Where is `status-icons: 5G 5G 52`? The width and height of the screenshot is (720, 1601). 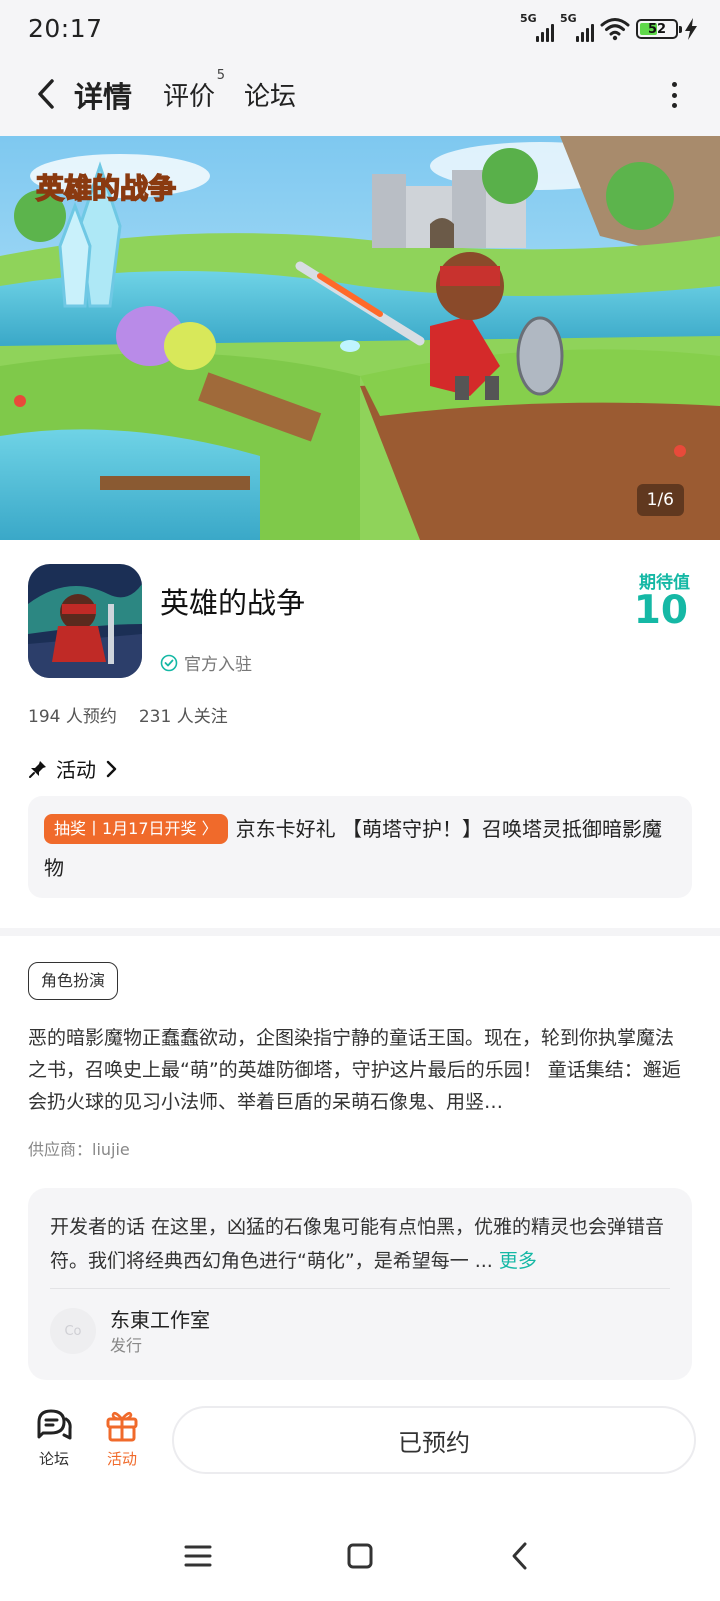 status-icons: 5G 5G 52 is located at coordinates (609, 28).